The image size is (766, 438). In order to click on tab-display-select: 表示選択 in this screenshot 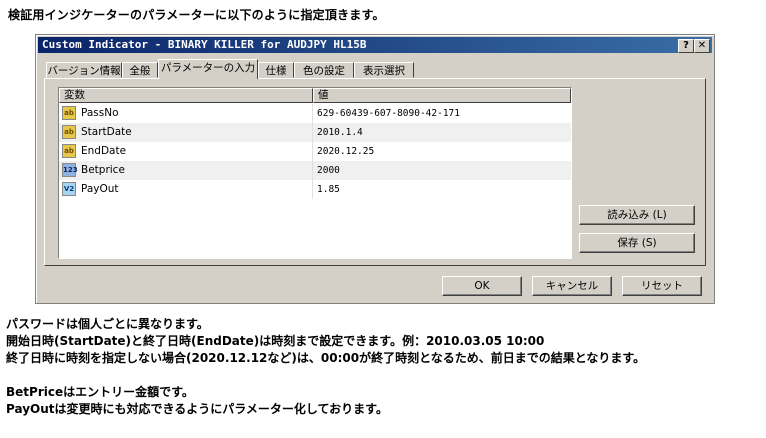, I will do `click(384, 70)`.